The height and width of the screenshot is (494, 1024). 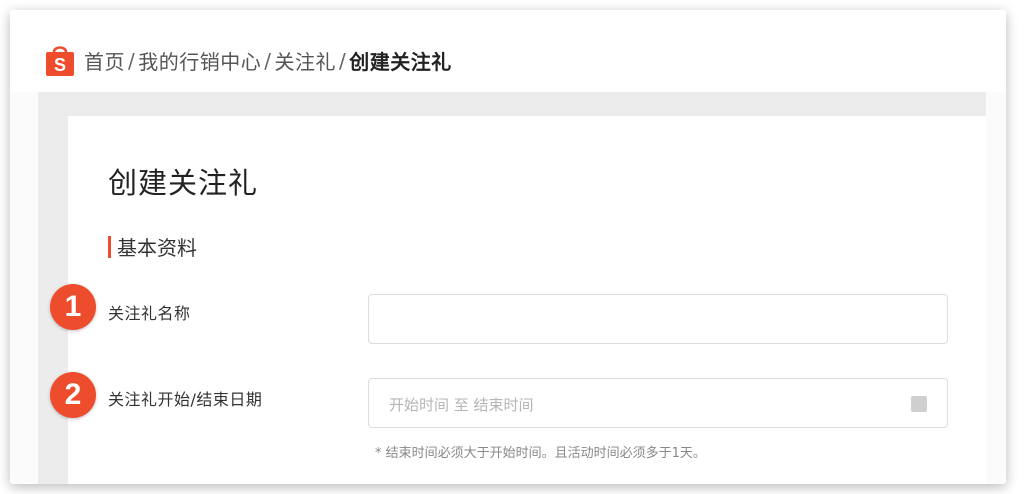 What do you see at coordinates (919, 404) in the screenshot?
I see `calendar-icon` at bounding box center [919, 404].